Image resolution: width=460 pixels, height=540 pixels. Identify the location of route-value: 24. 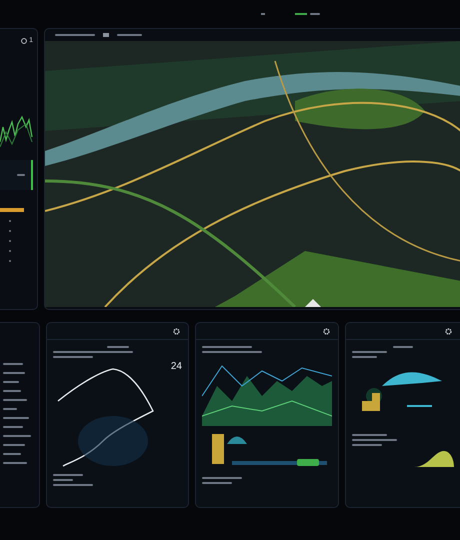
(176, 366).